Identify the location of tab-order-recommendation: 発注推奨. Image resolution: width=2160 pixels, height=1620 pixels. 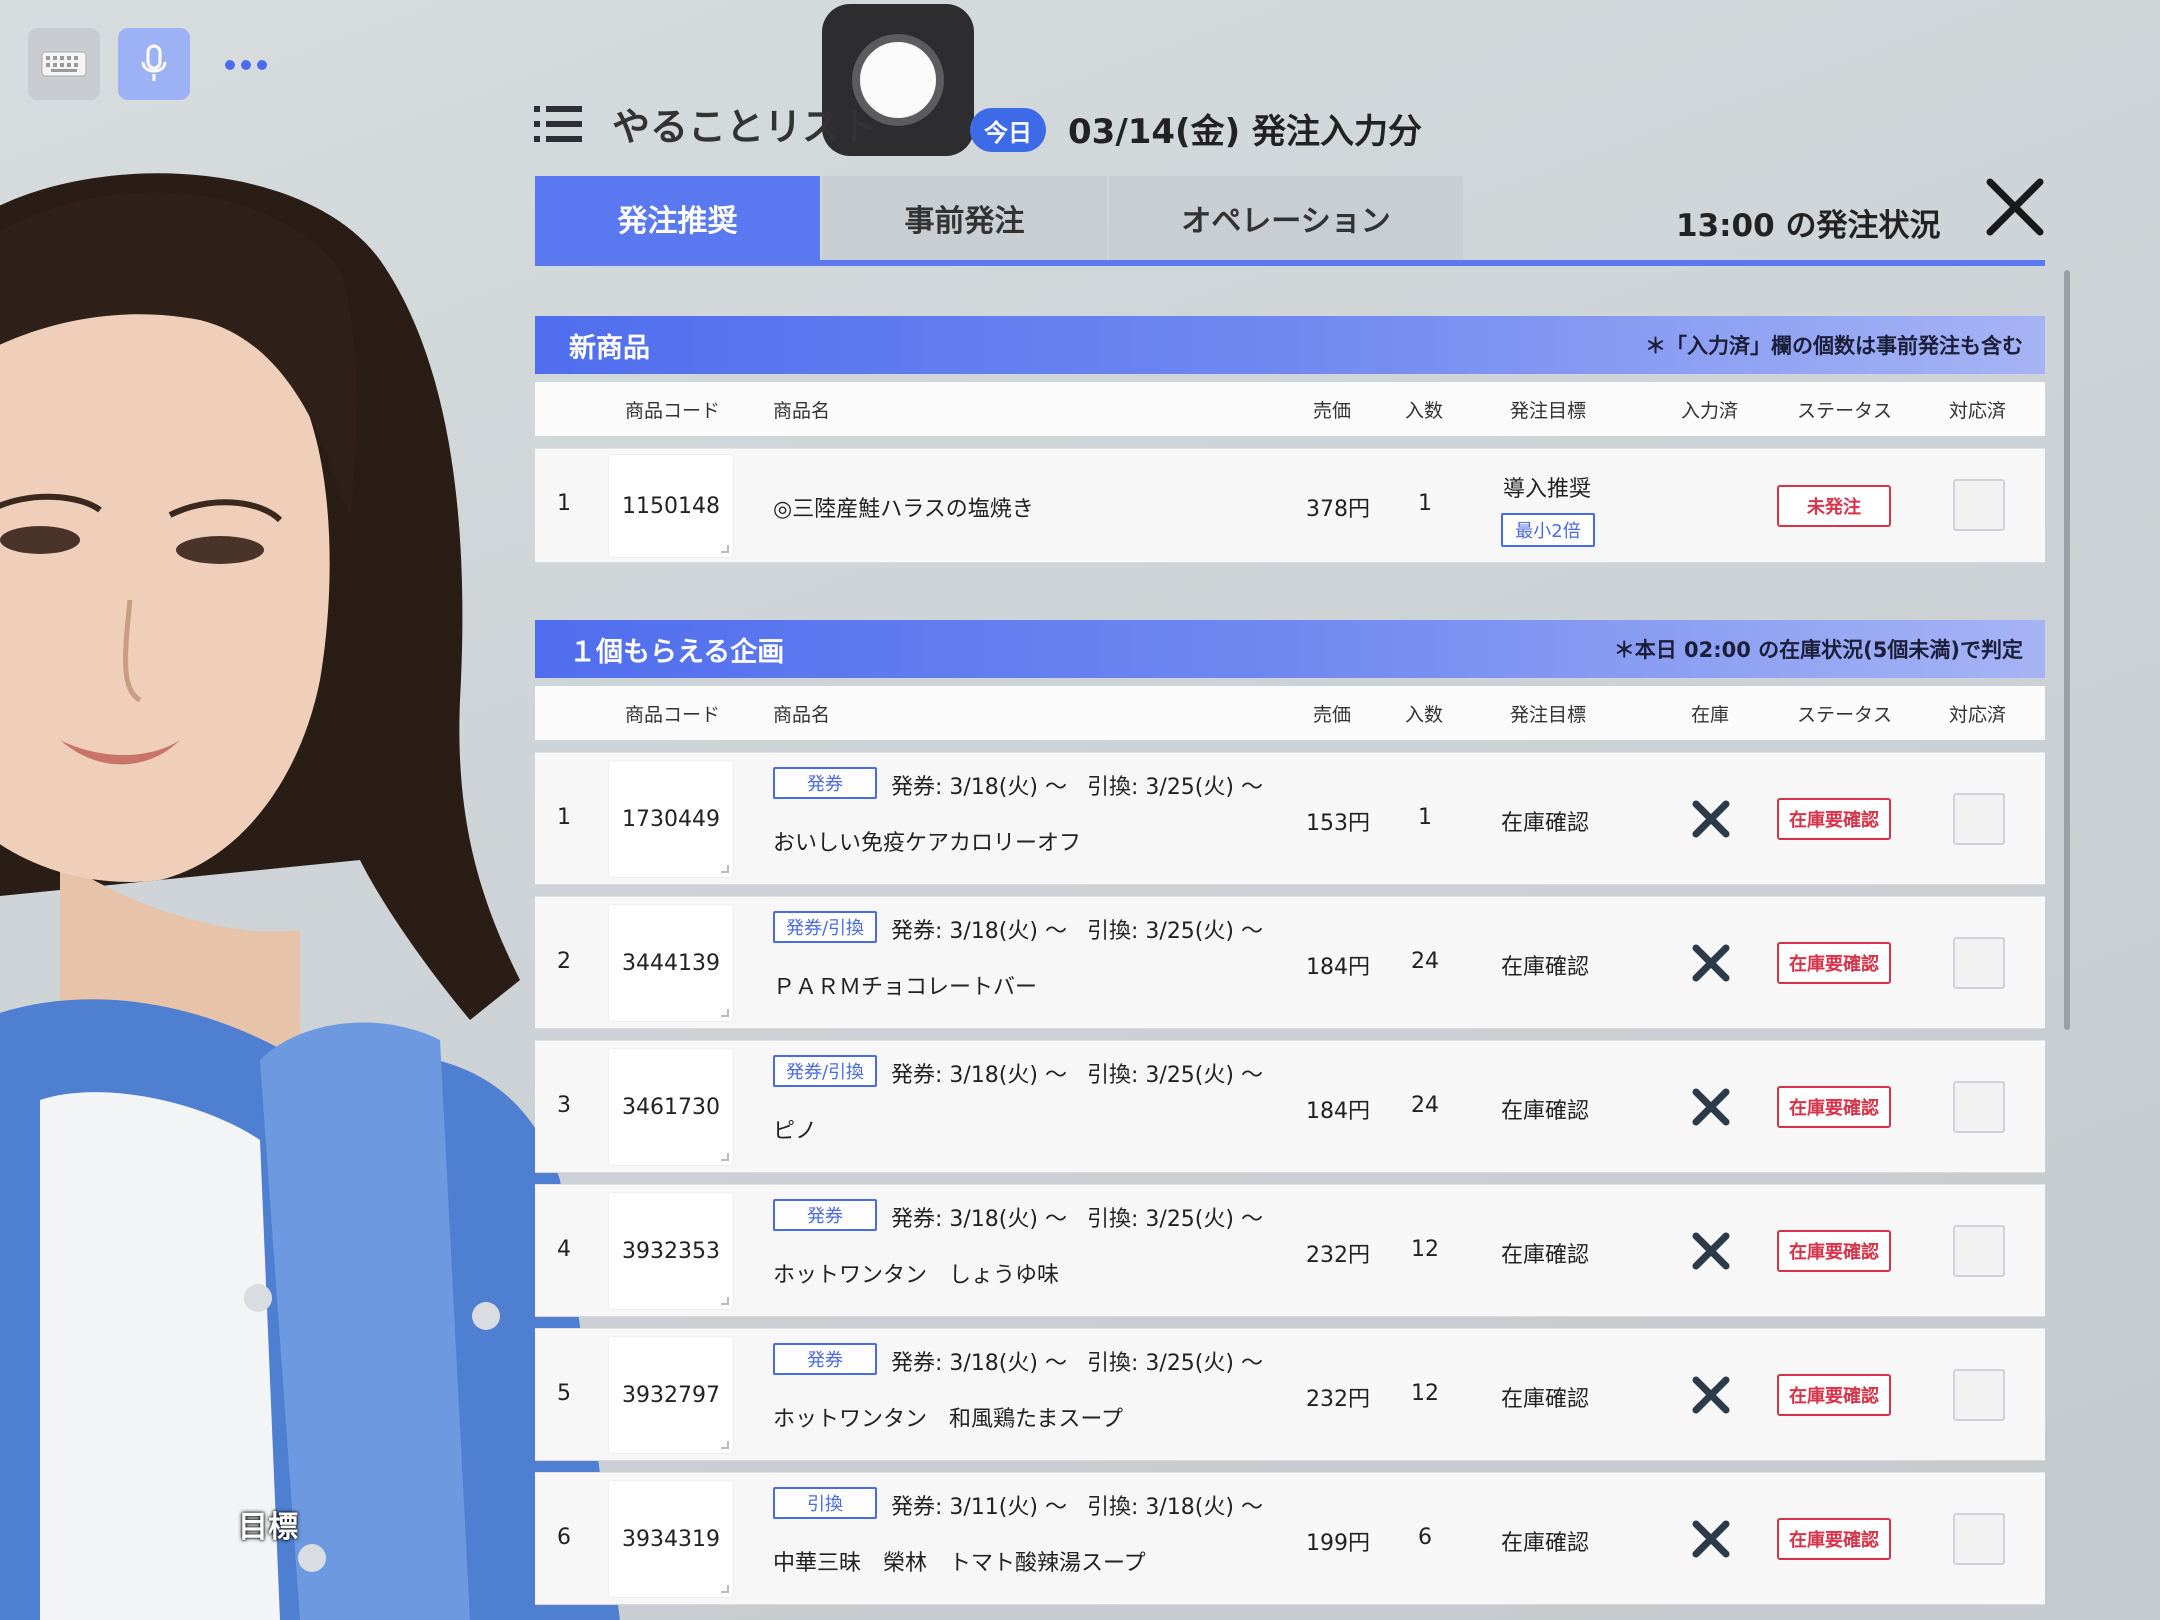
(677, 218).